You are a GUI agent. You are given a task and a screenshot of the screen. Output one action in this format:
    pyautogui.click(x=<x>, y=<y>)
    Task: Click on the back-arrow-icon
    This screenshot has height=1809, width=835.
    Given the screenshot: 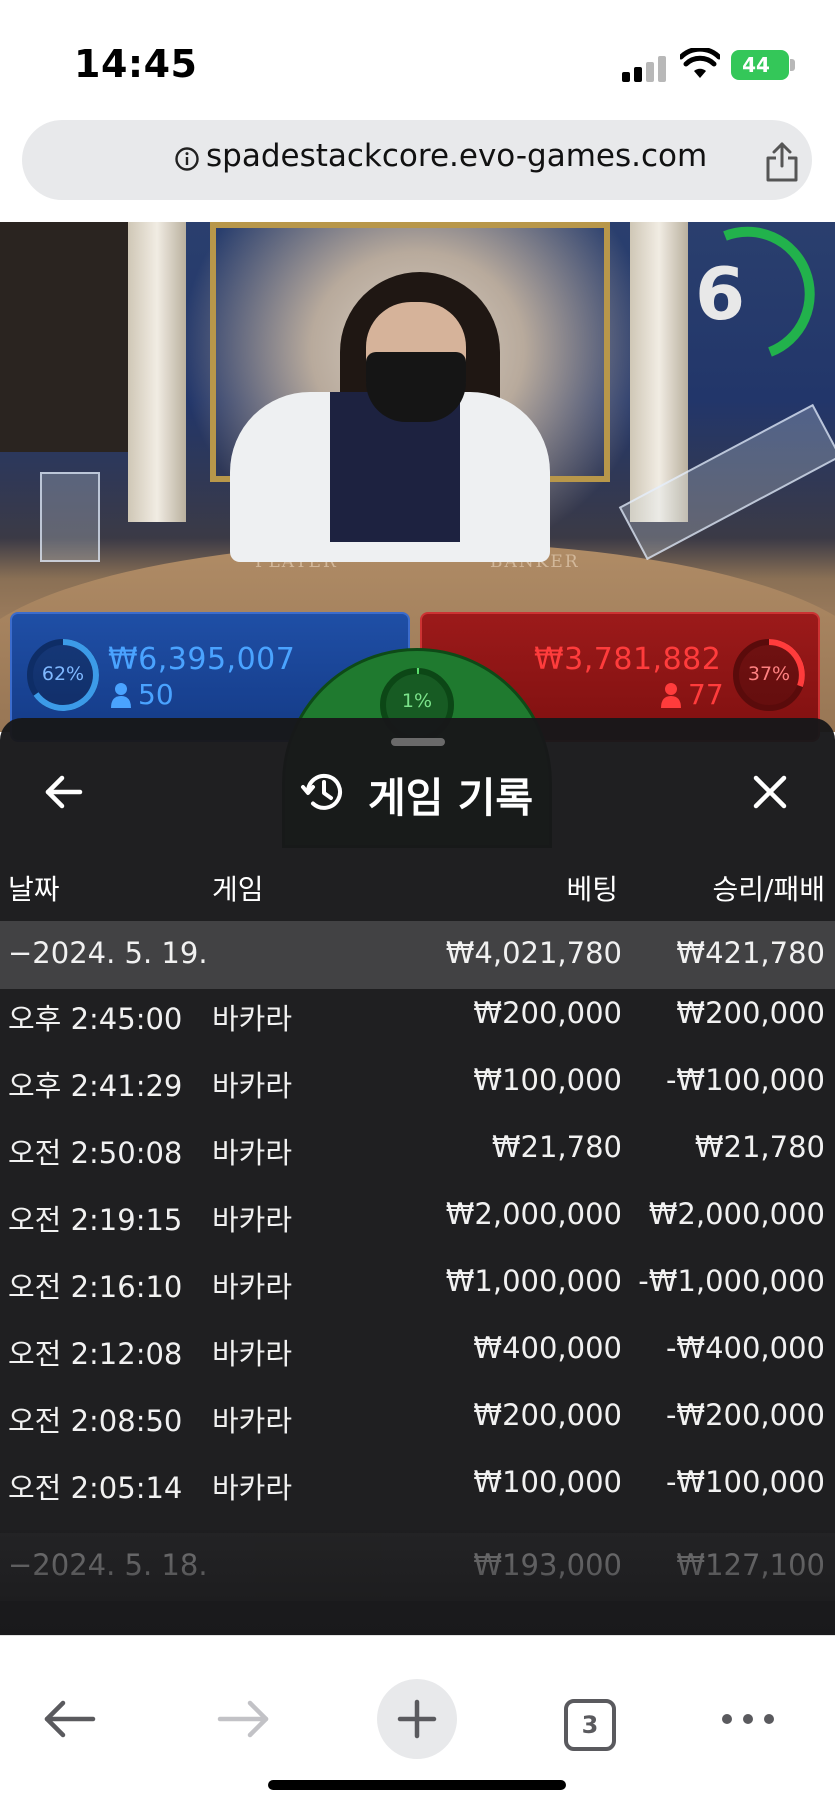 What is the action you would take?
    pyautogui.click(x=64, y=792)
    